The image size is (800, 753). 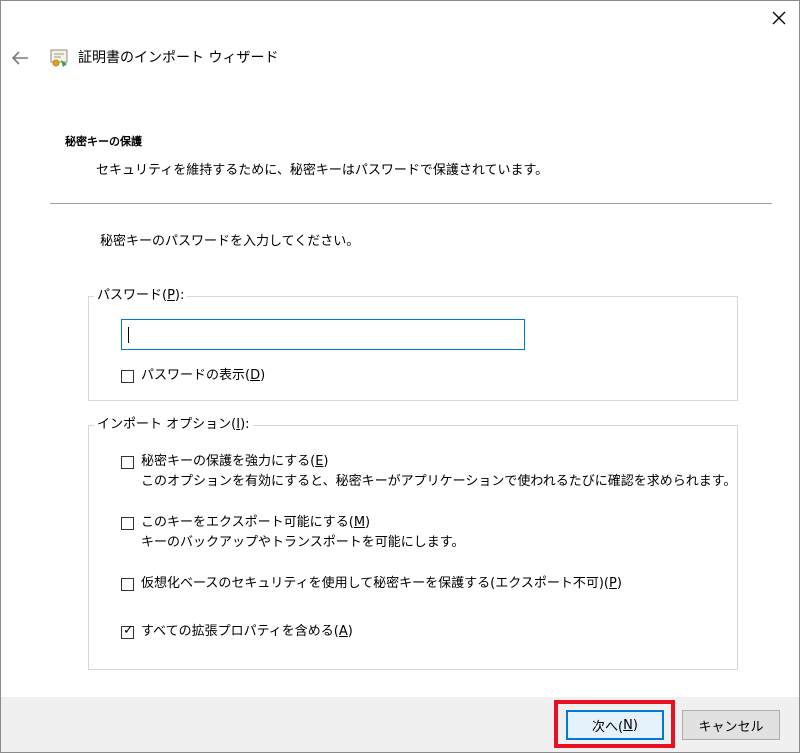 What do you see at coordinates (255, 523) in the screenshot?
I see `exportable-key-label: このキーをエクスポート可能にする(M)` at bounding box center [255, 523].